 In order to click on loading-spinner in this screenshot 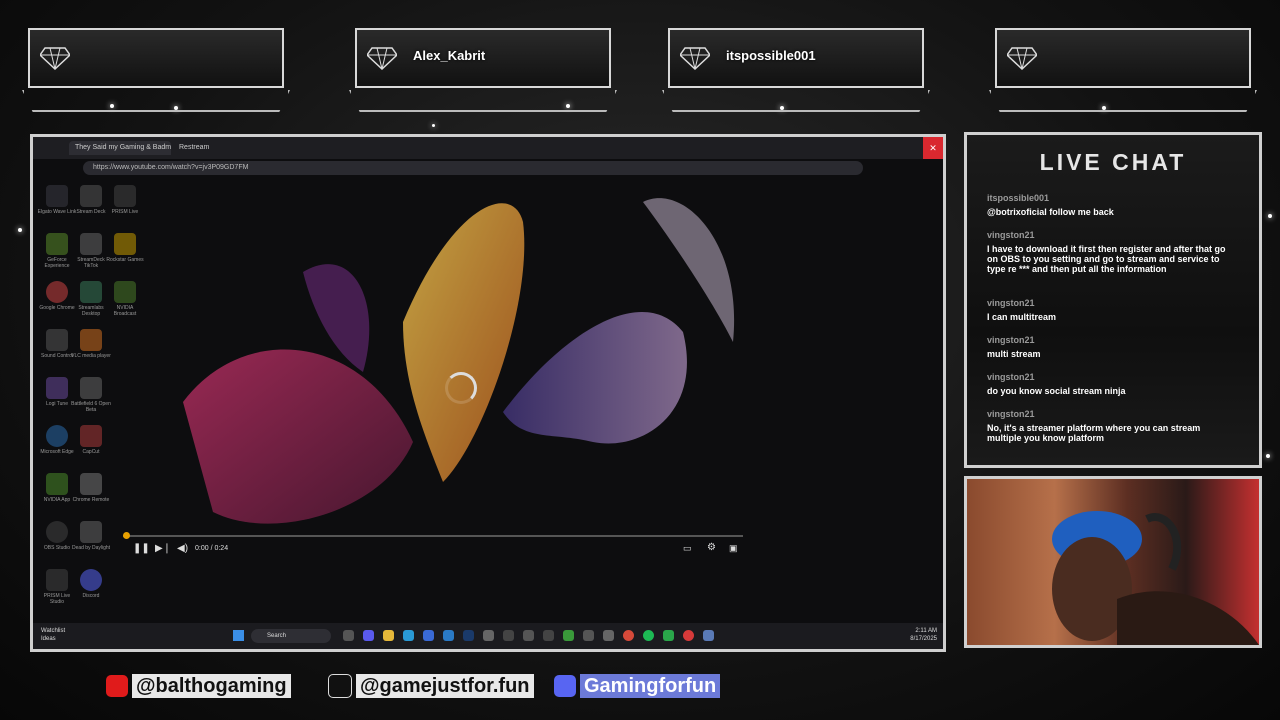, I will do `click(461, 388)`.